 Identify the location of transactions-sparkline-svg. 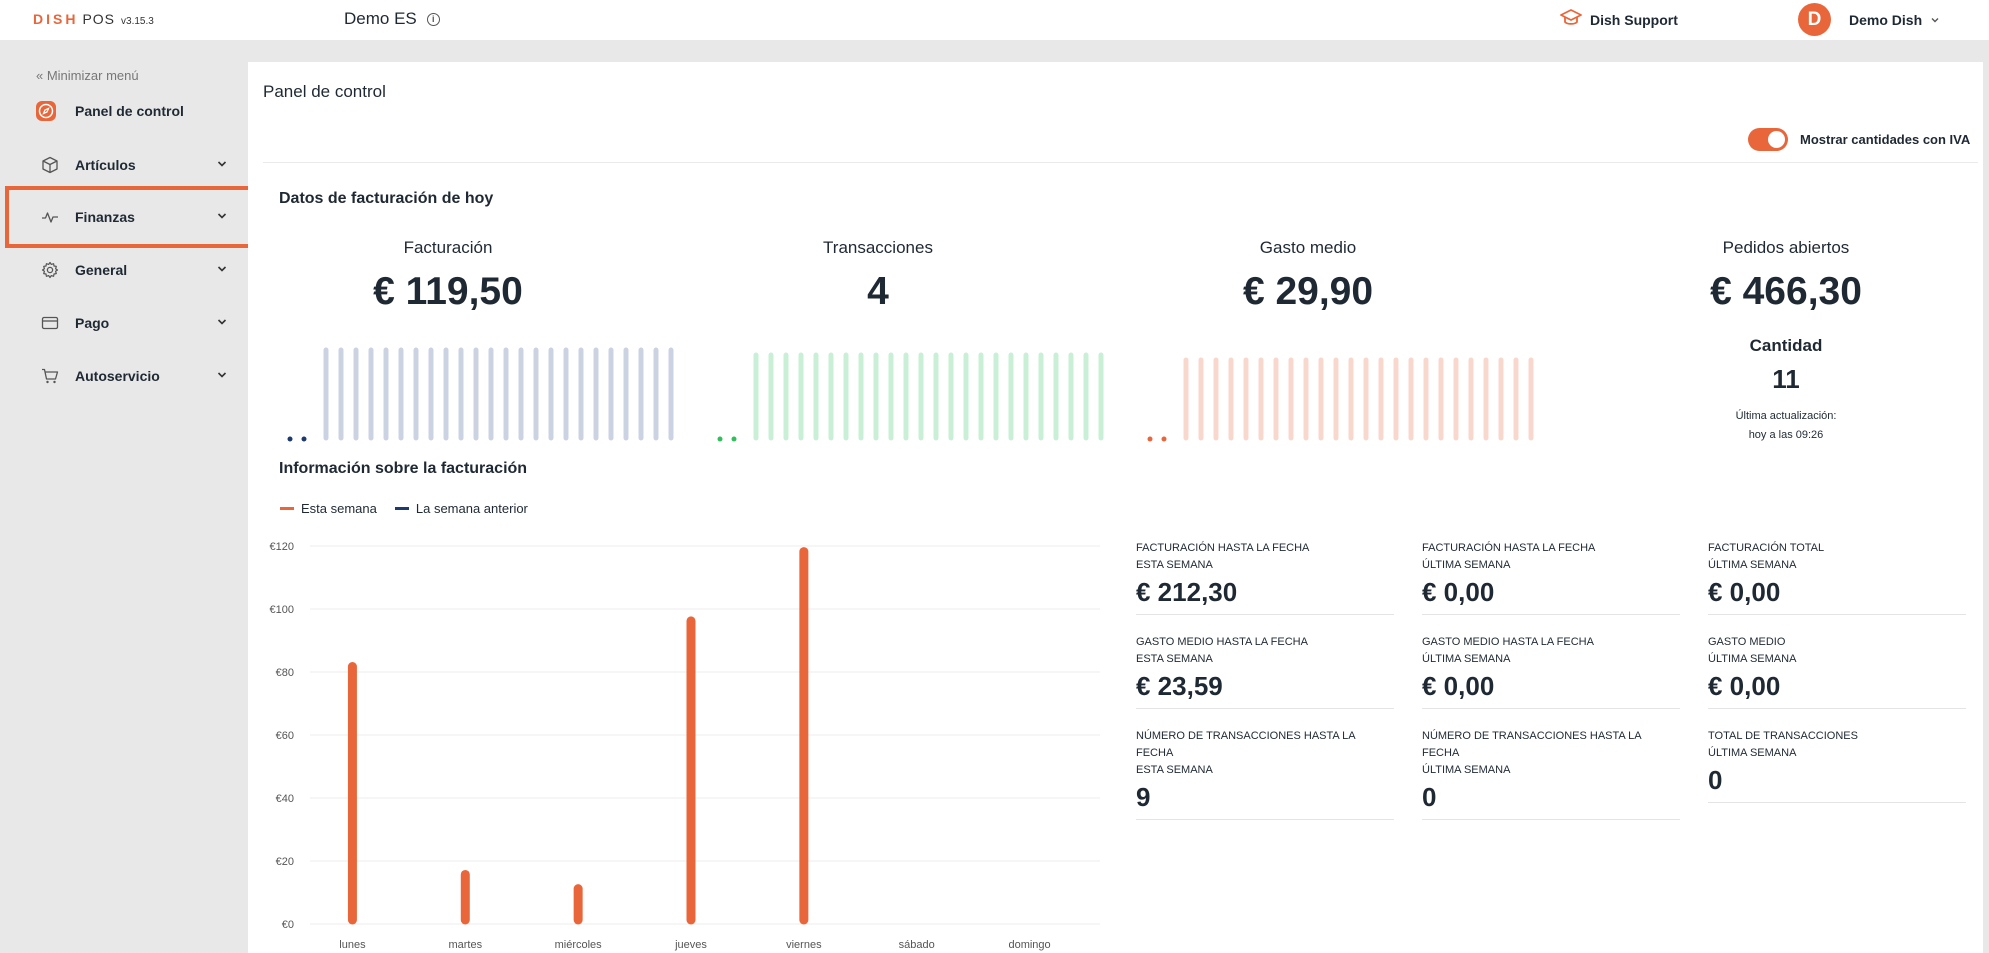
(910, 397).